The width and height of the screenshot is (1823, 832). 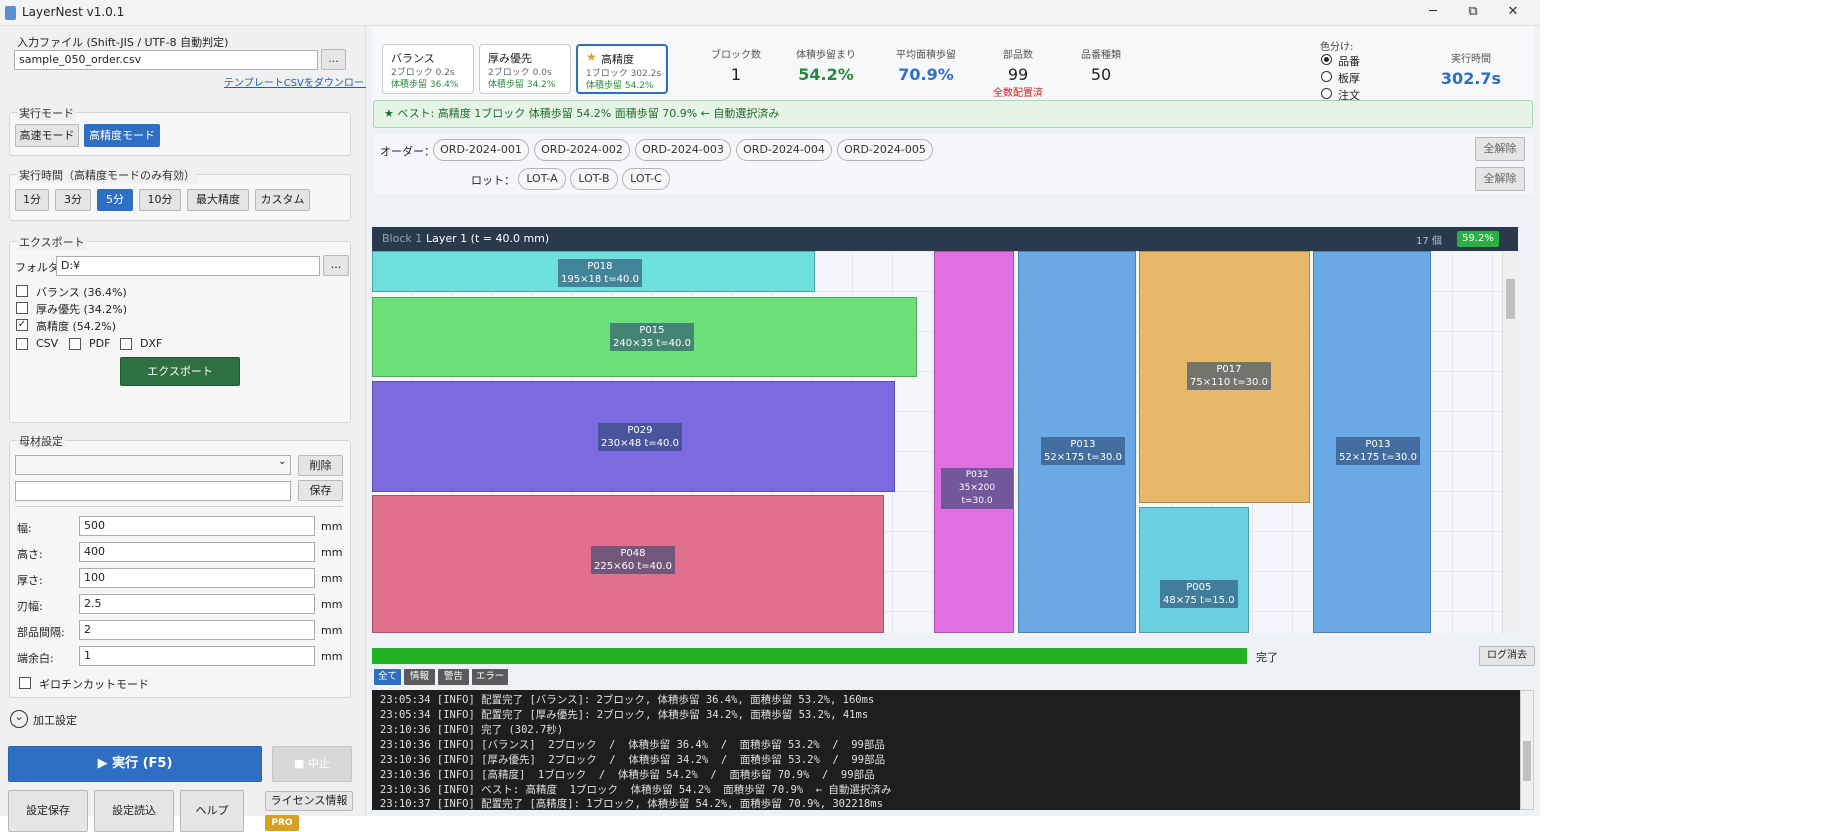 What do you see at coordinates (22, 308) in the screenshot?
I see `export-thickness-checkbox` at bounding box center [22, 308].